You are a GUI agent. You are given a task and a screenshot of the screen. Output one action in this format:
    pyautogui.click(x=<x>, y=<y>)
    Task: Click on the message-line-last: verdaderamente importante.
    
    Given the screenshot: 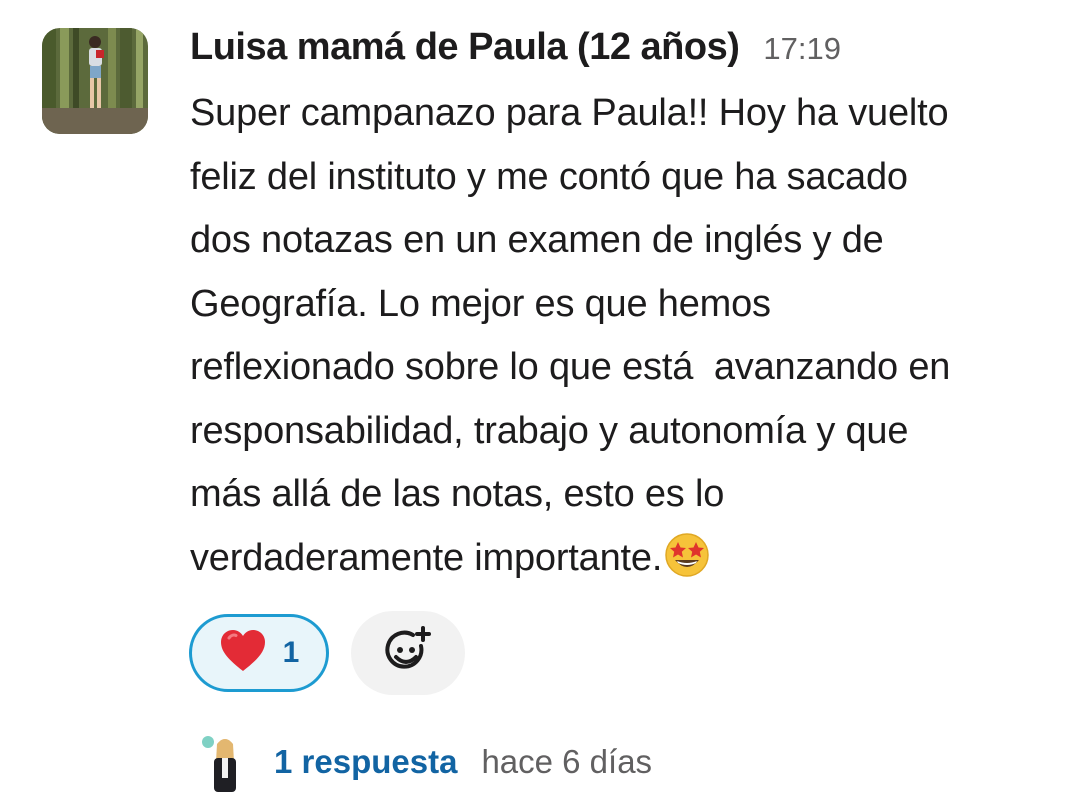 What is the action you would take?
    pyautogui.click(x=625, y=559)
    